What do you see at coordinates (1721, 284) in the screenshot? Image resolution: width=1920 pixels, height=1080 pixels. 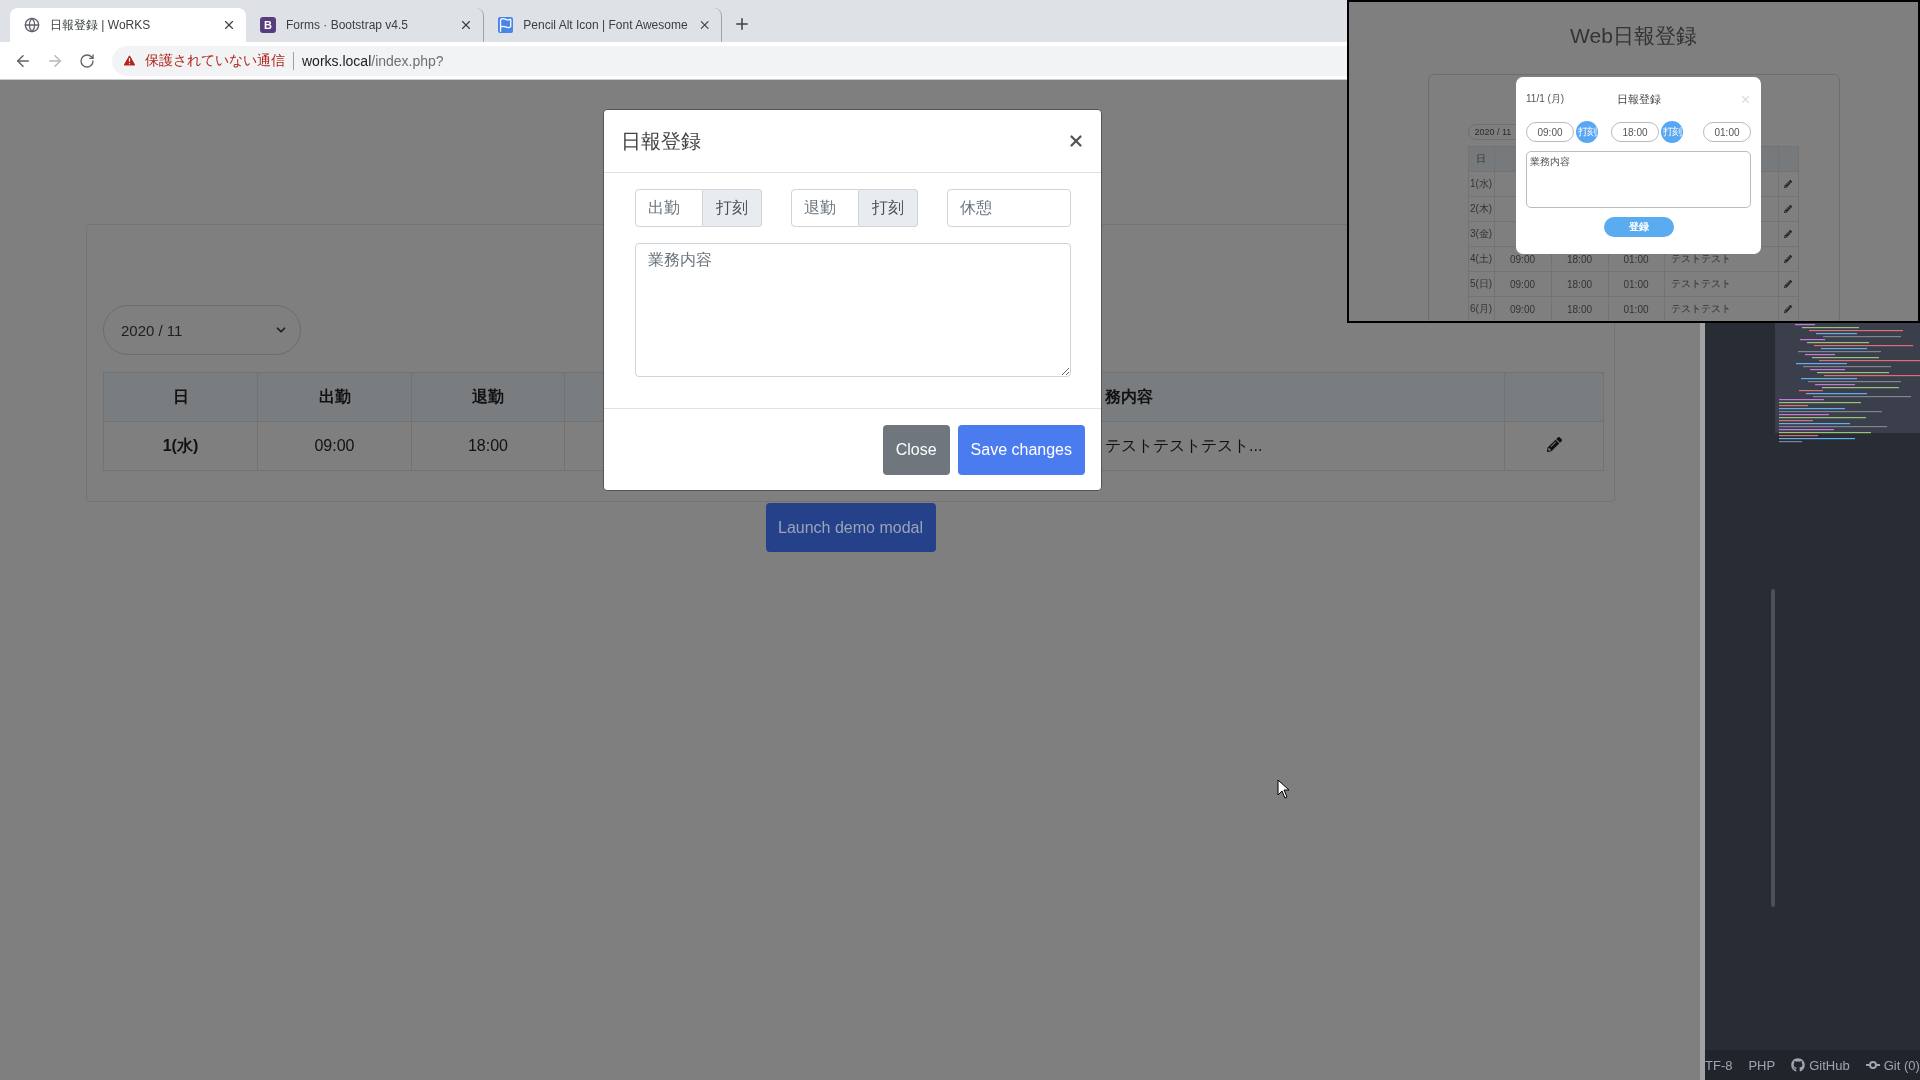 I see `table-cell: テストテスト` at bounding box center [1721, 284].